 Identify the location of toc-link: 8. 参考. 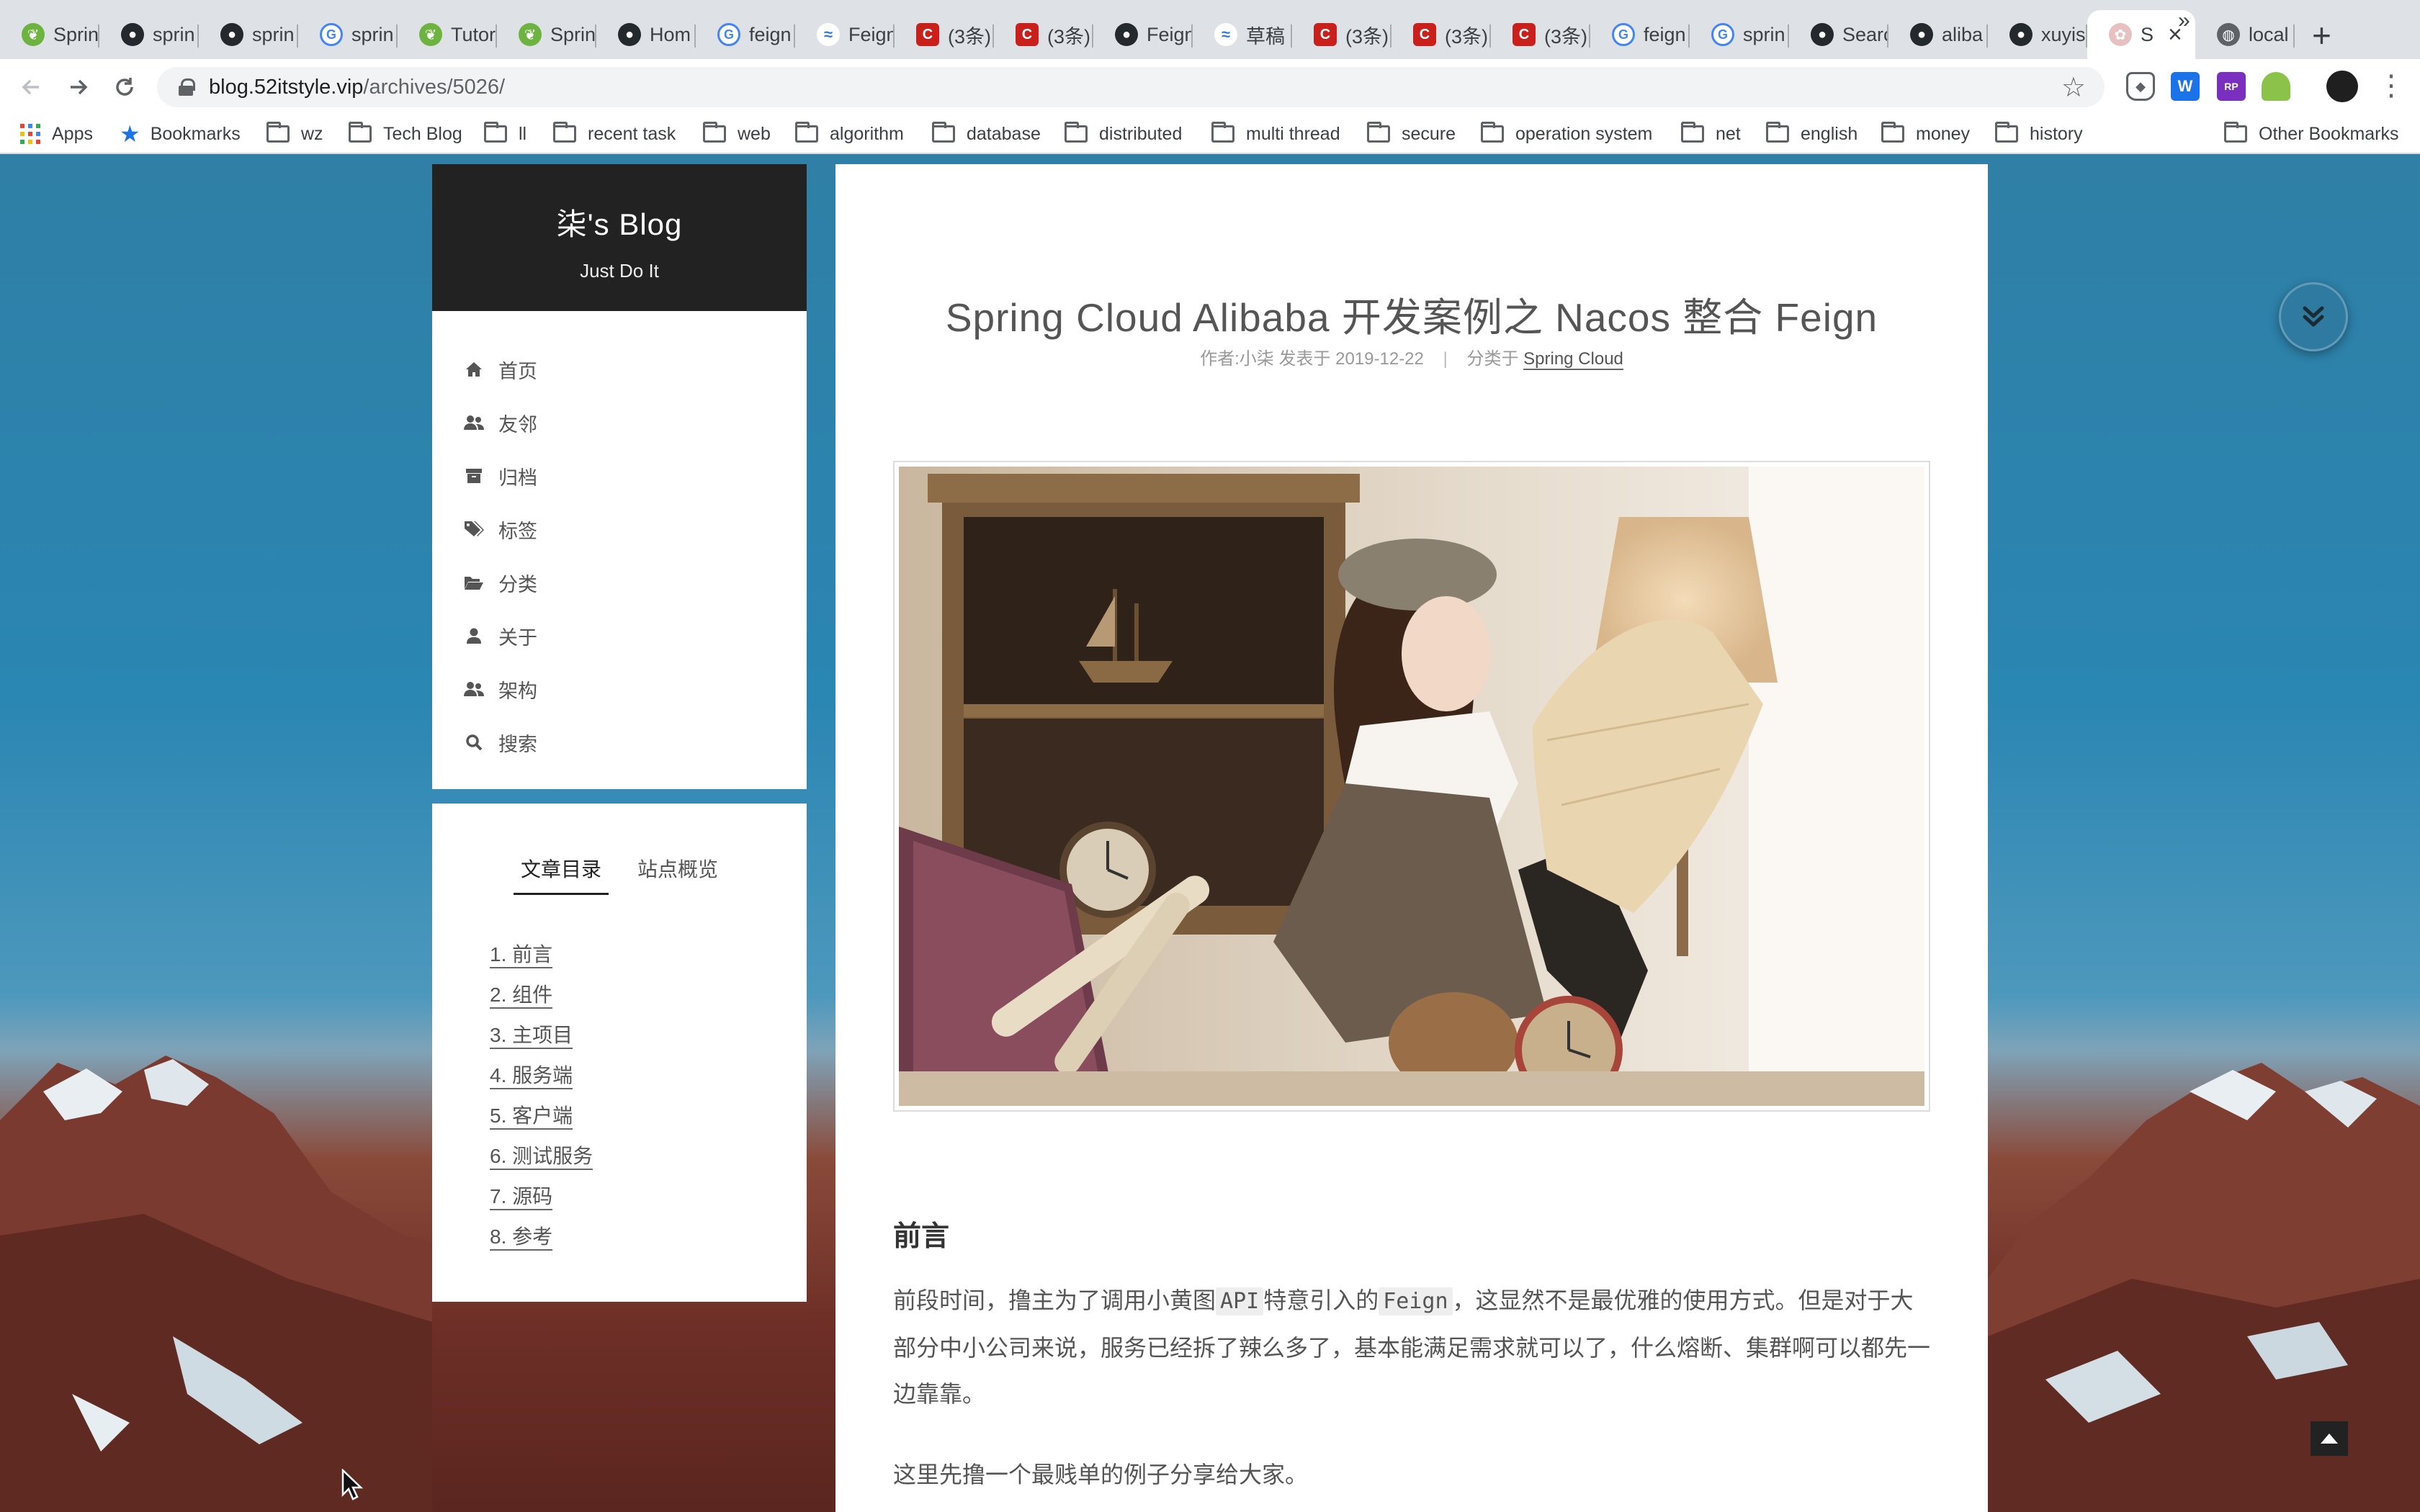
(521, 1238).